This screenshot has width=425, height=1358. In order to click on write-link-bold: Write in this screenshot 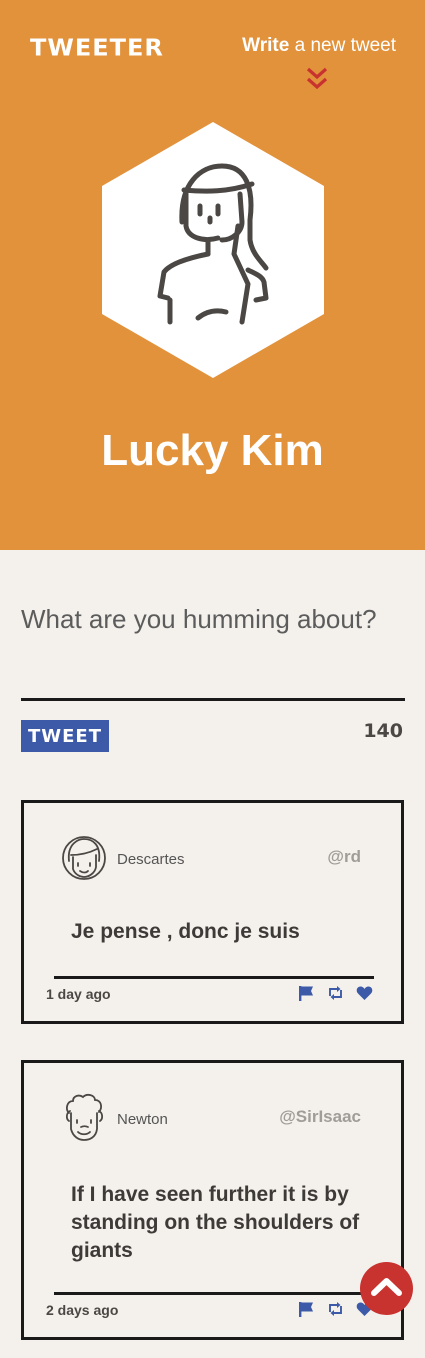, I will do `click(266, 45)`.